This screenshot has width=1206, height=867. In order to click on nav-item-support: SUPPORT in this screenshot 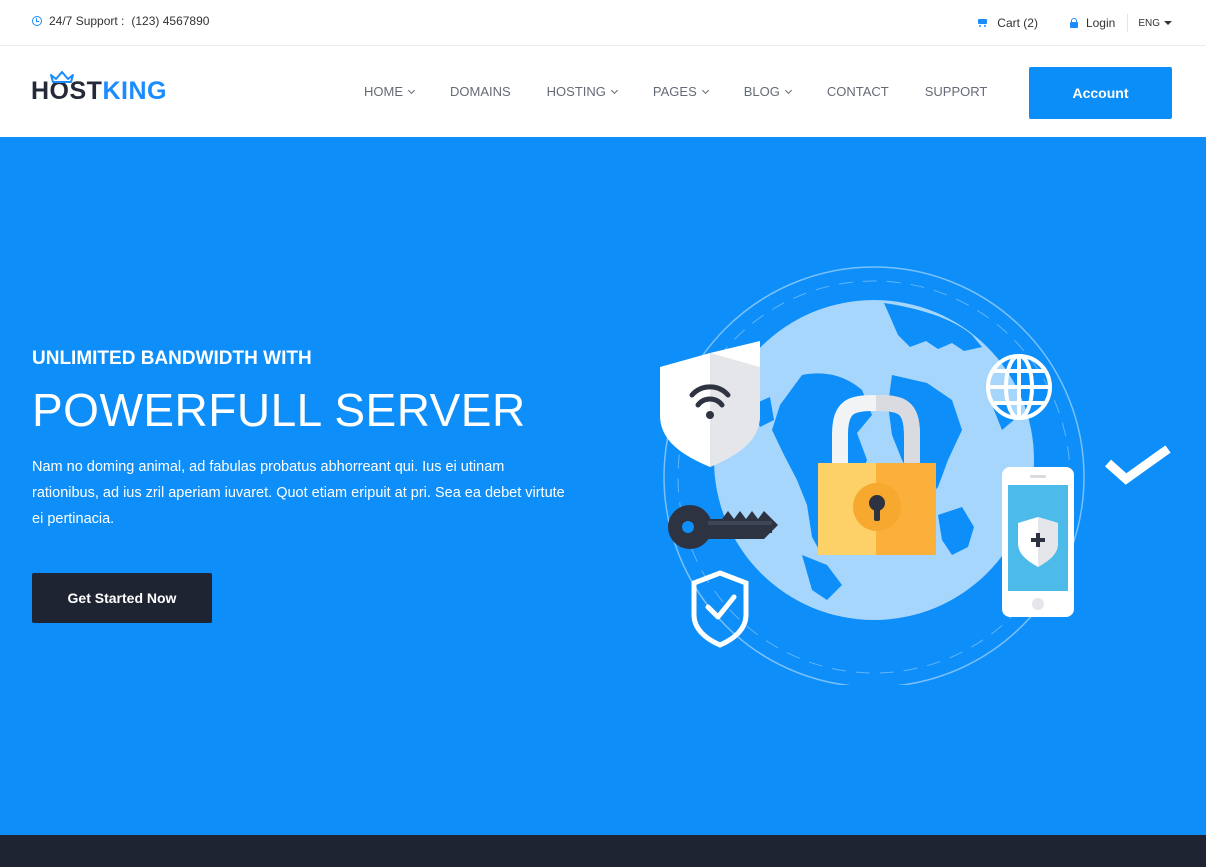, I will do `click(956, 91)`.